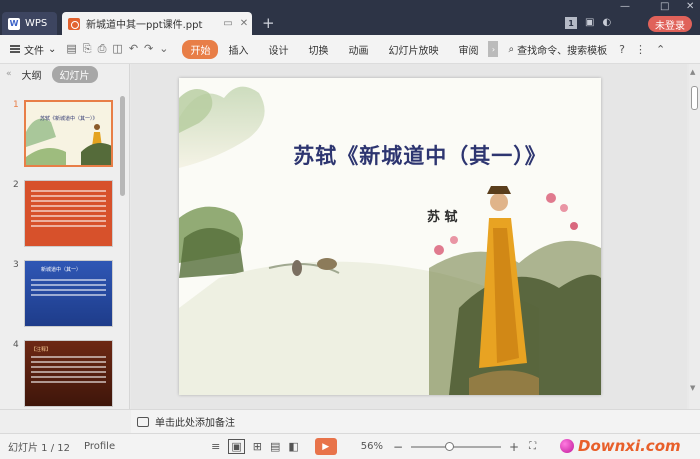  I want to click on tab-wps-home: W WPS, so click(29, 23).